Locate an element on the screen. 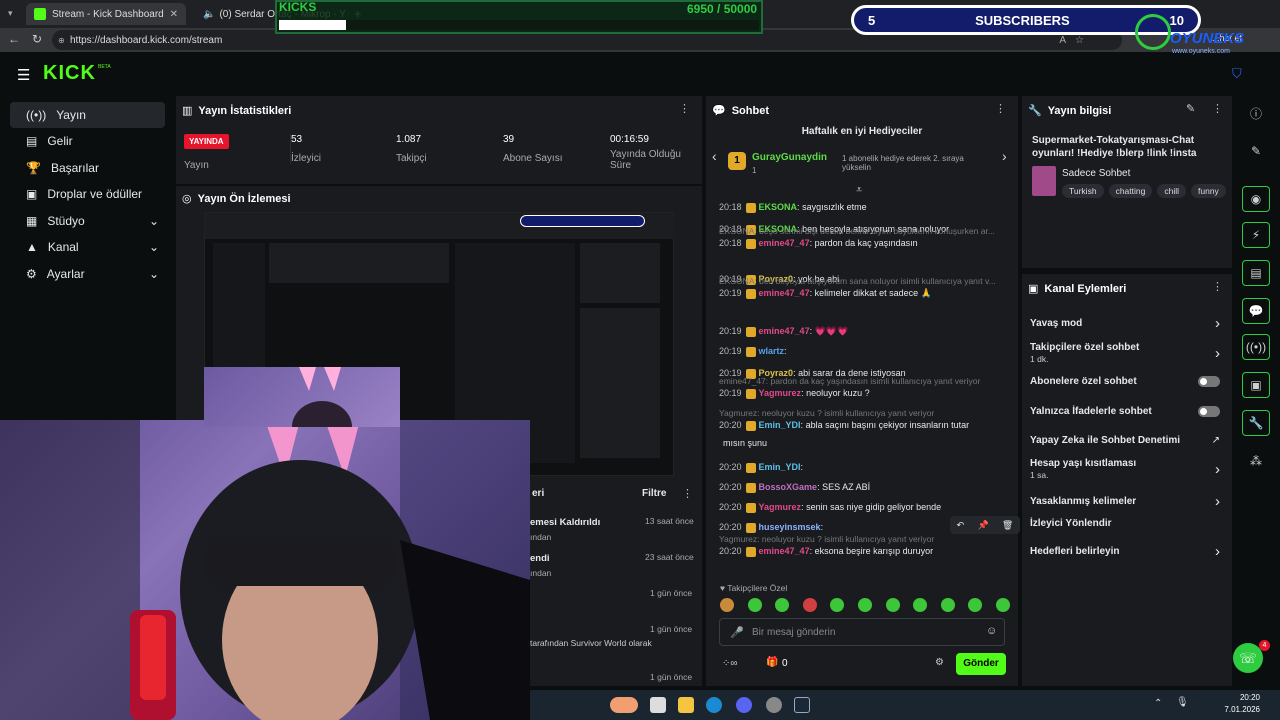  channel-action-row: Hesap yaşı kısıtlaması 1 sa. › is located at coordinates (1125, 469).